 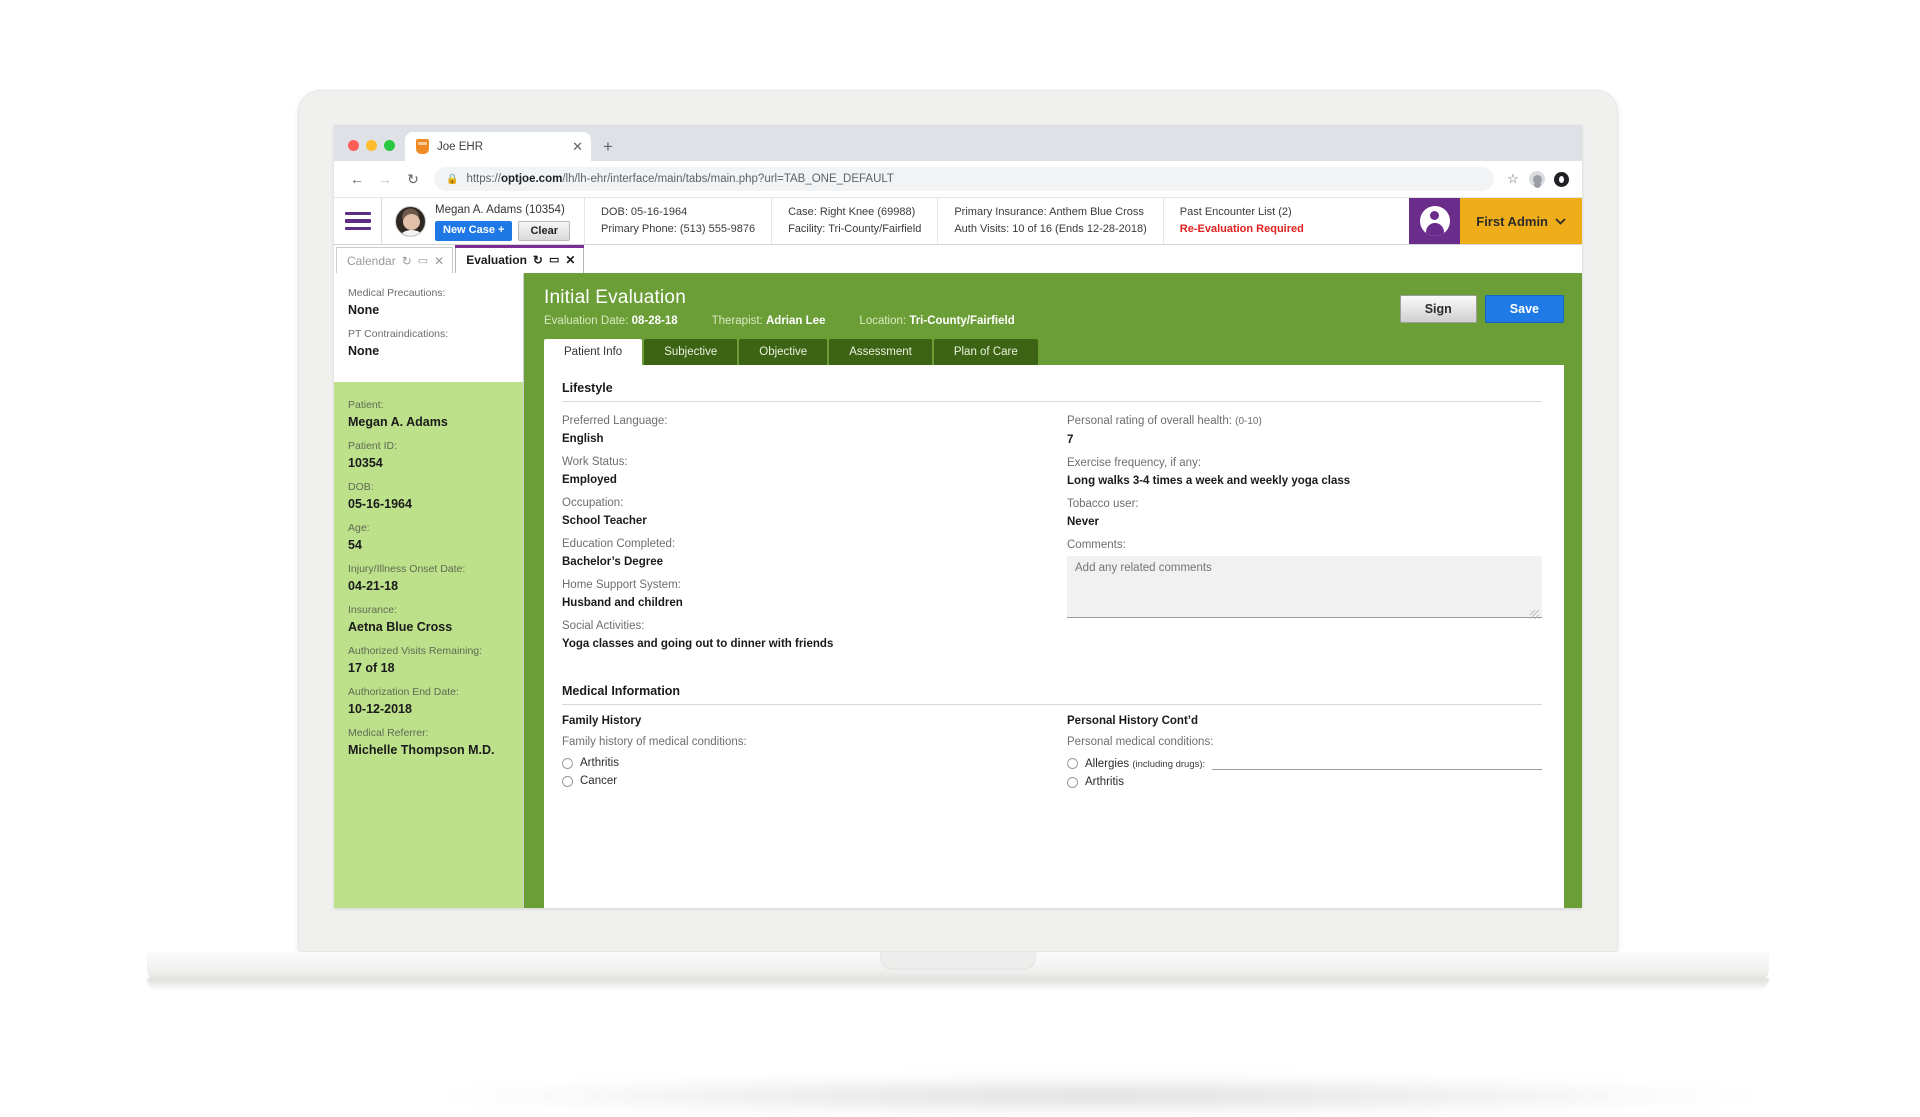 What do you see at coordinates (389, 145) in the screenshot?
I see `maximize-window-button` at bounding box center [389, 145].